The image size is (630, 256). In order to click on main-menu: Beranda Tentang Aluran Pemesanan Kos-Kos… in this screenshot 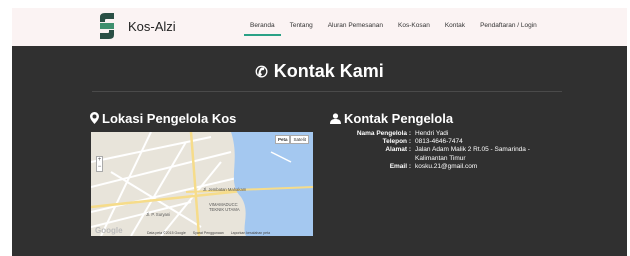, I will do `click(398, 29)`.